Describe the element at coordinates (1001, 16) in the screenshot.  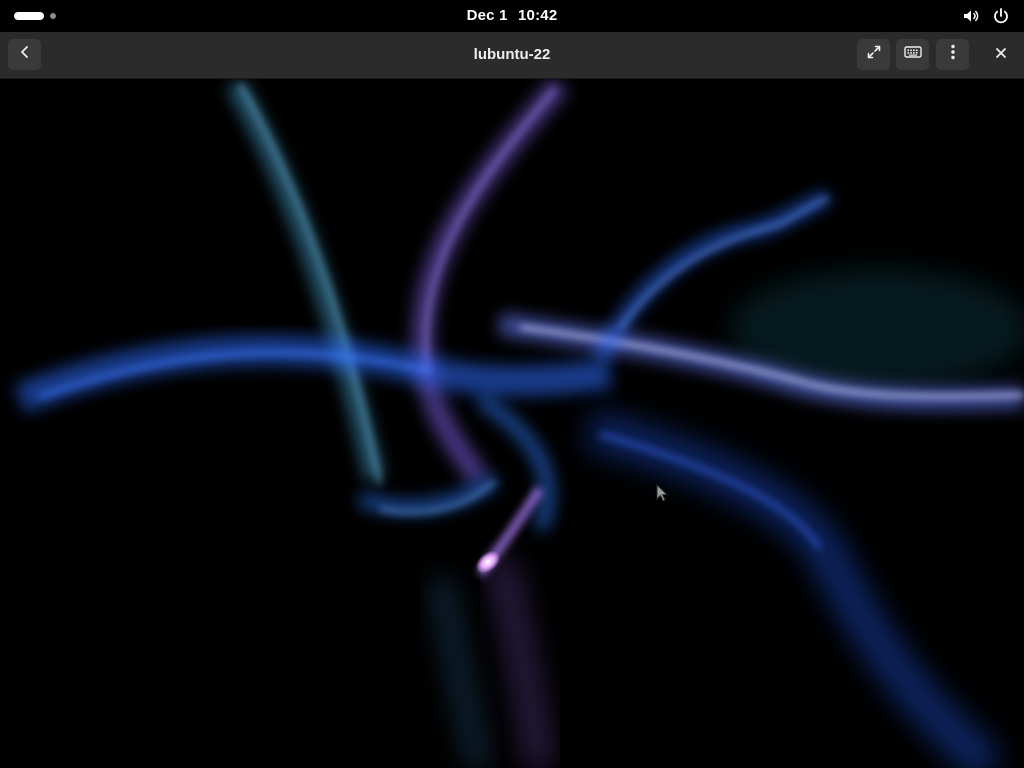
I see `power-icon` at that location.